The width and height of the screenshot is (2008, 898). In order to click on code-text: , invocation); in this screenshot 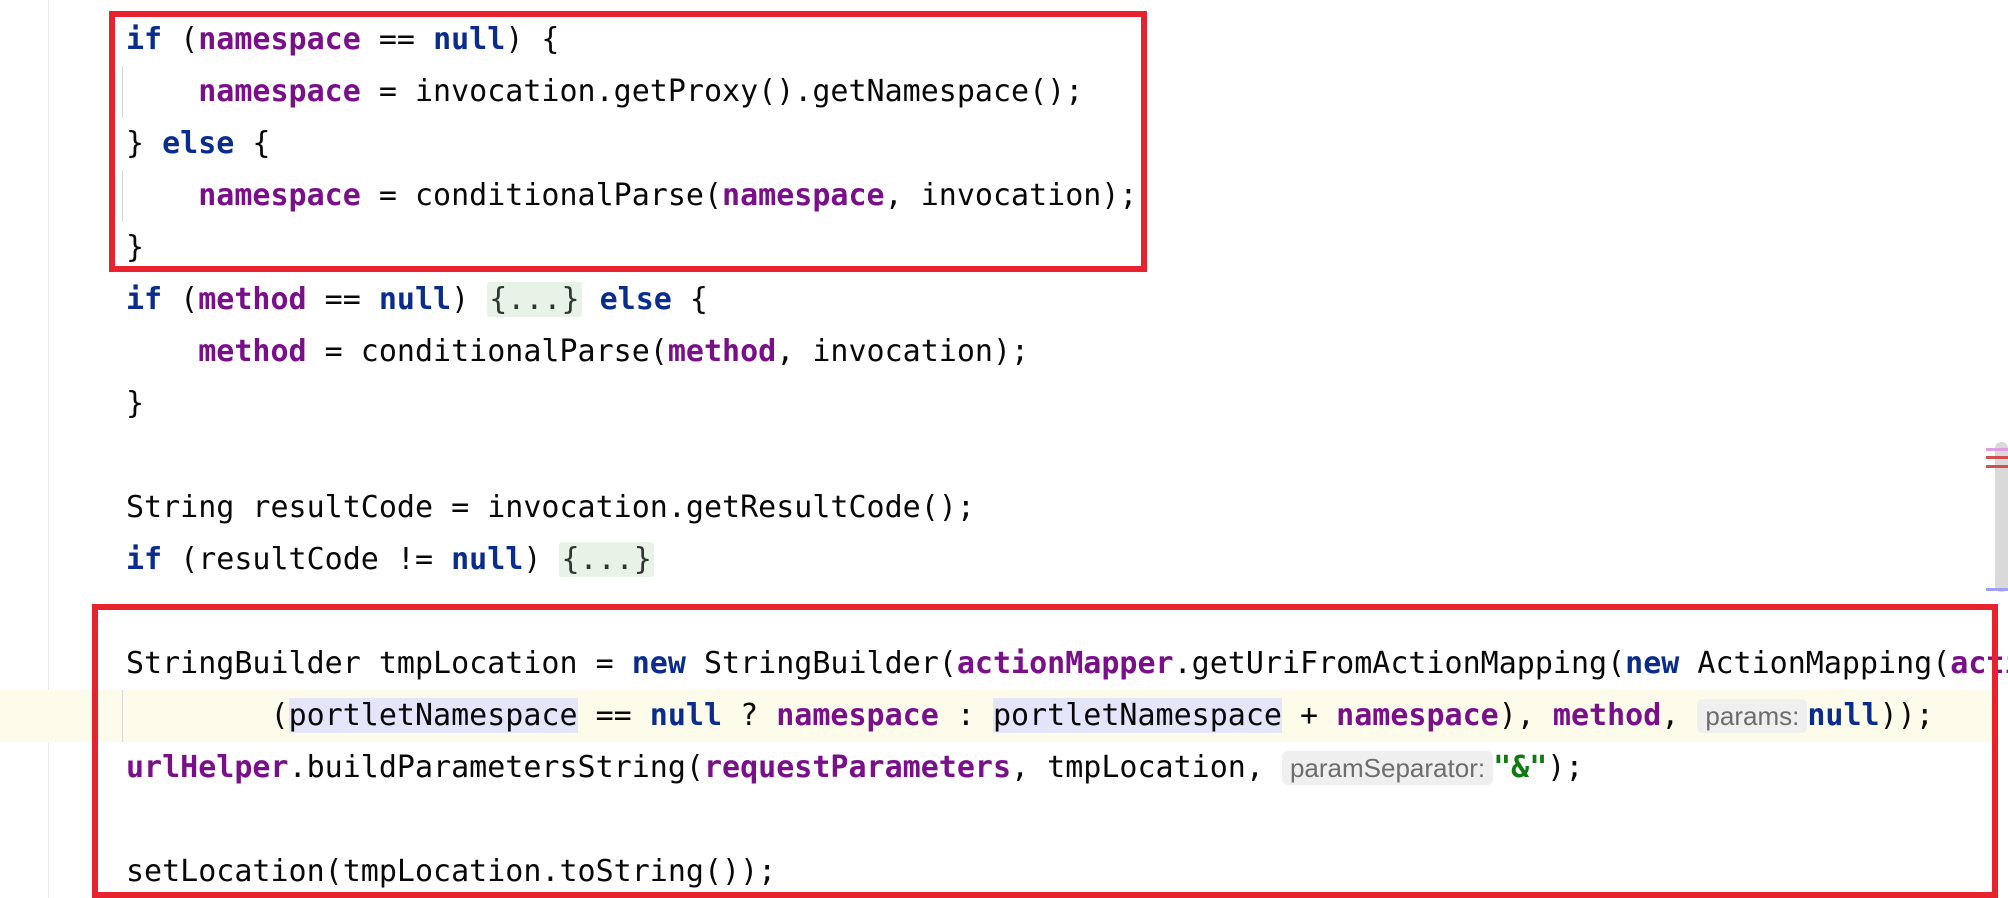, I will do `click(903, 351)`.